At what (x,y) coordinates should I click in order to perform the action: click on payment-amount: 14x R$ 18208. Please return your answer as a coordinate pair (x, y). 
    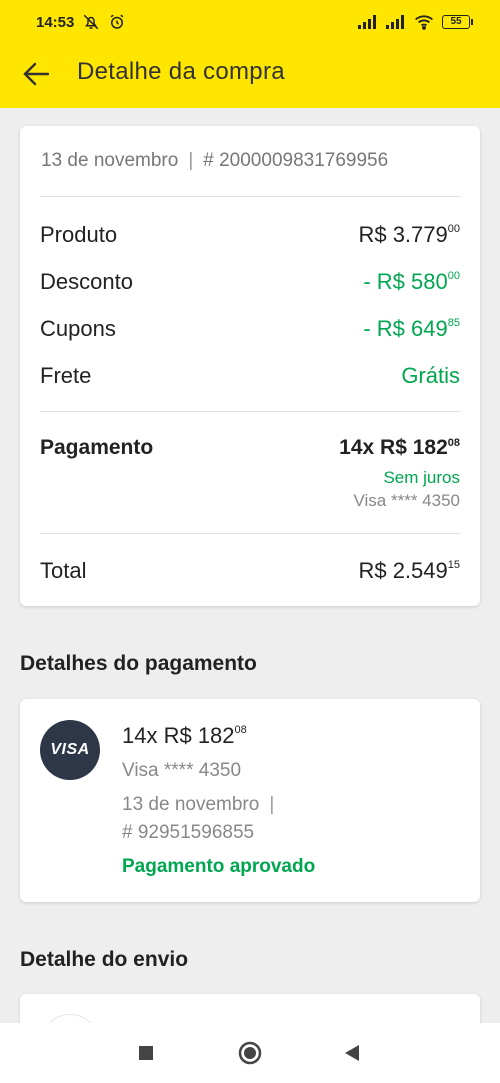
    Looking at the image, I should click on (399, 447).